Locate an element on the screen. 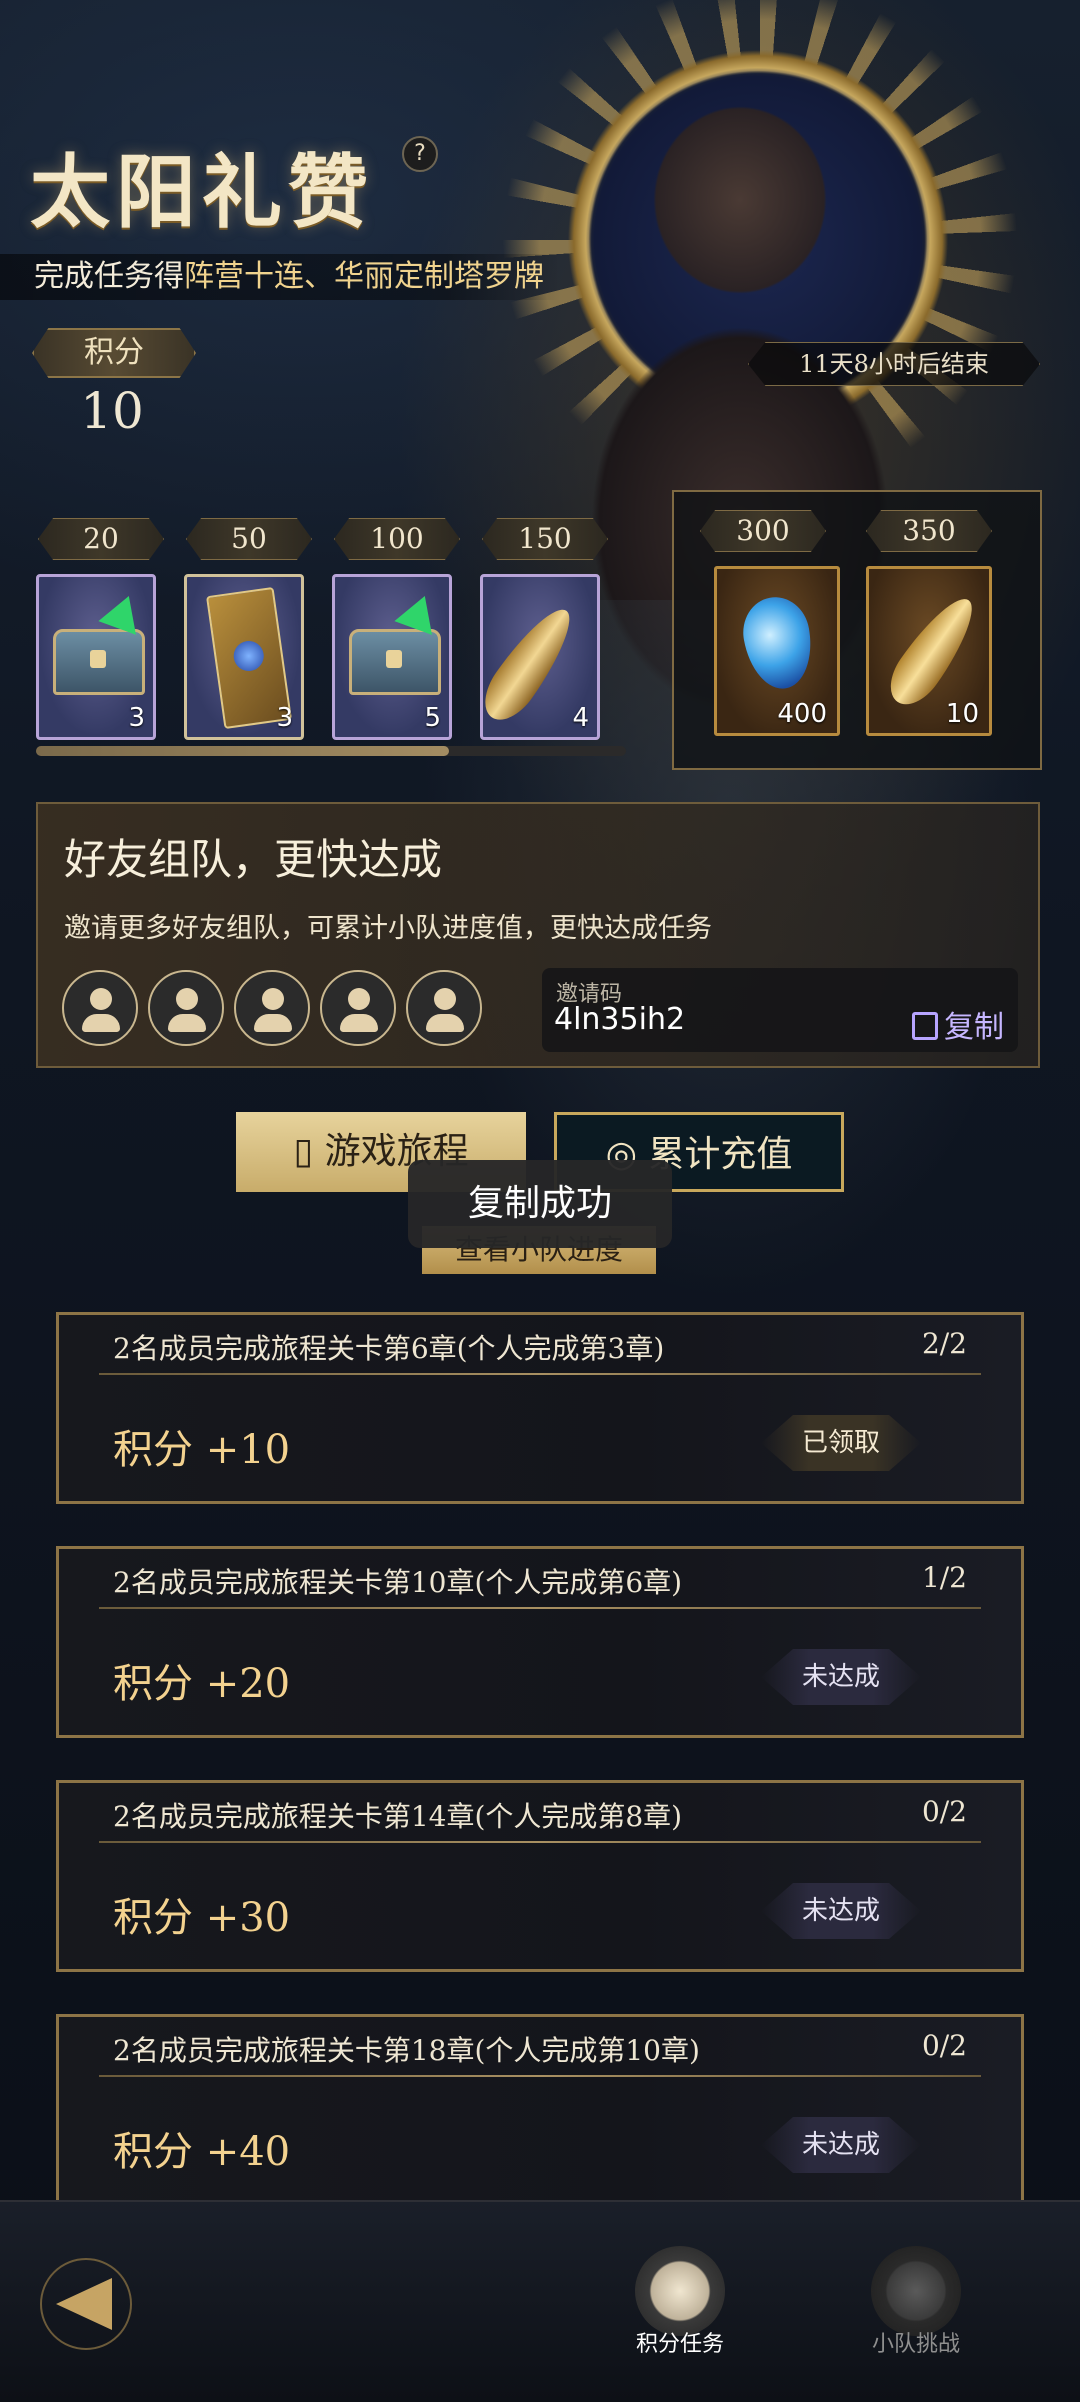 The image size is (1080, 2402). task-status-button: 已领取 is located at coordinates (841, 1443).